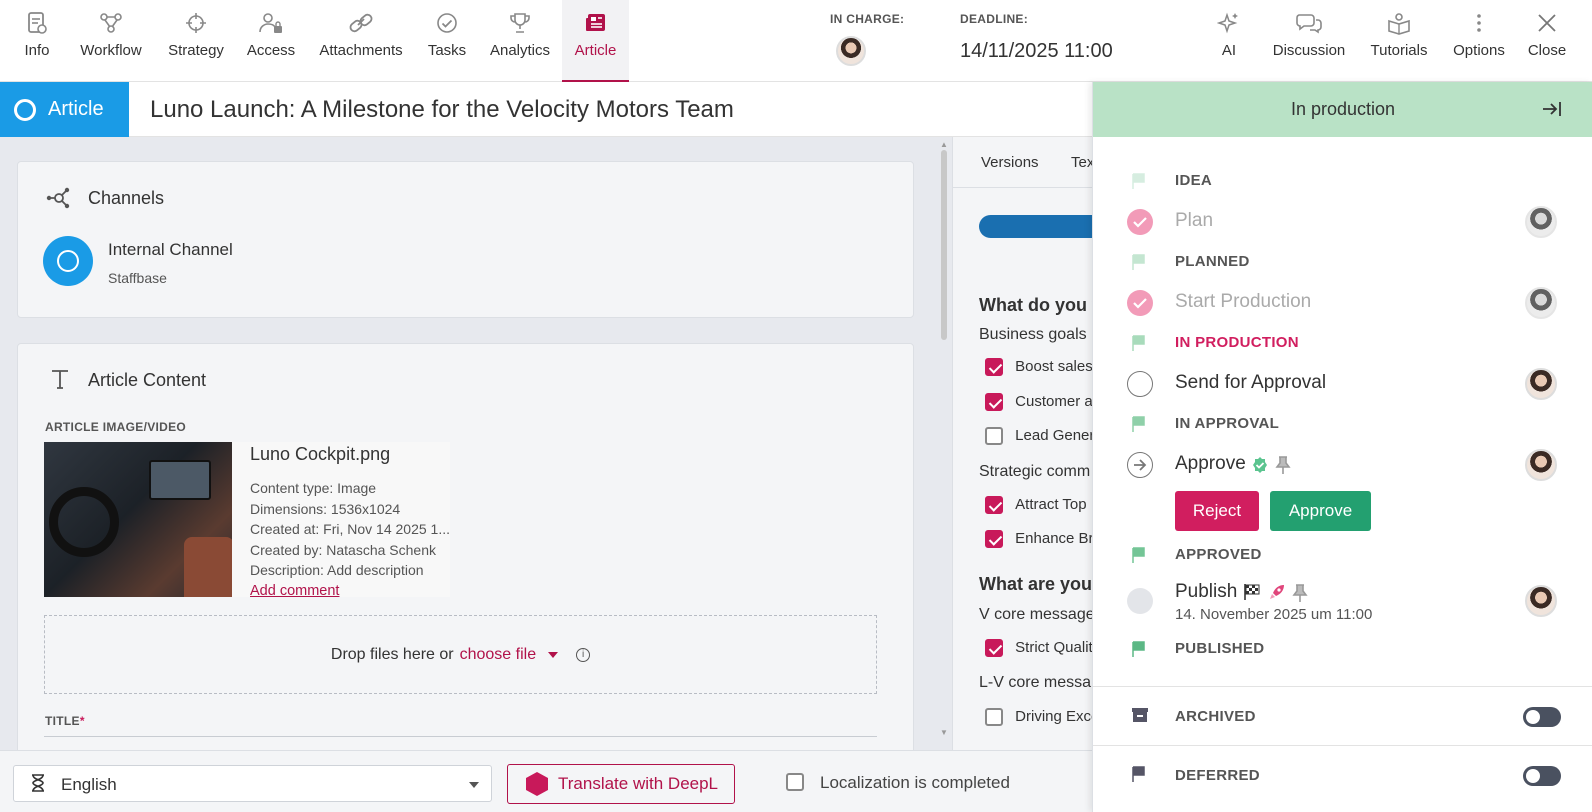 The width and height of the screenshot is (1592, 812). Describe the element at coordinates (170, 250) in the screenshot. I see `channel-name: Internal Channel` at that location.